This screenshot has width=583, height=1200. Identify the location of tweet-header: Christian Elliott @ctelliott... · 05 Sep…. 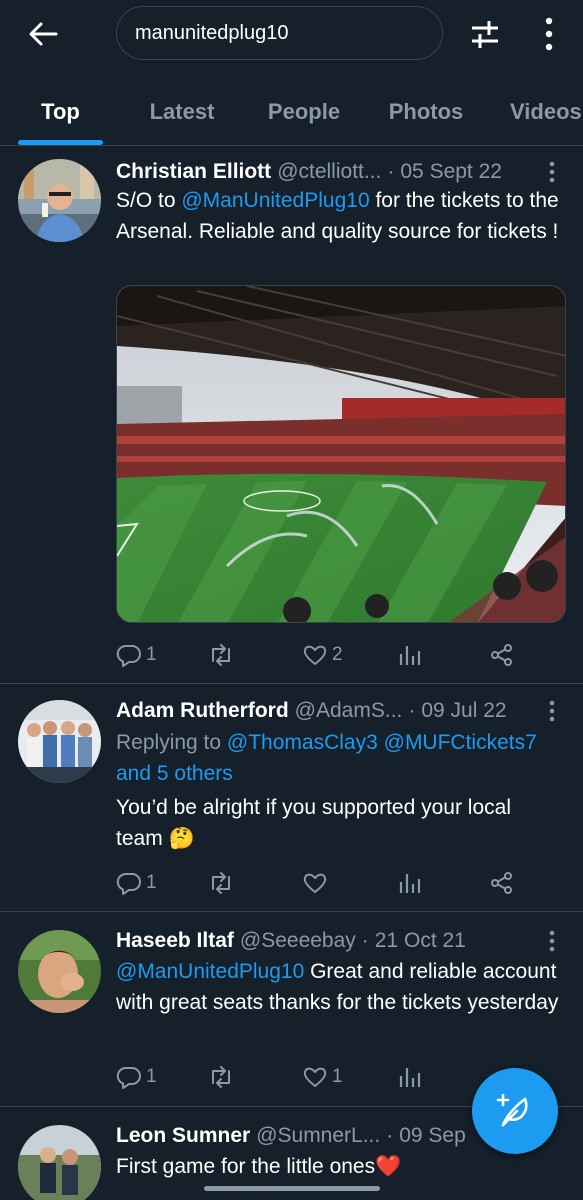
(329, 172).